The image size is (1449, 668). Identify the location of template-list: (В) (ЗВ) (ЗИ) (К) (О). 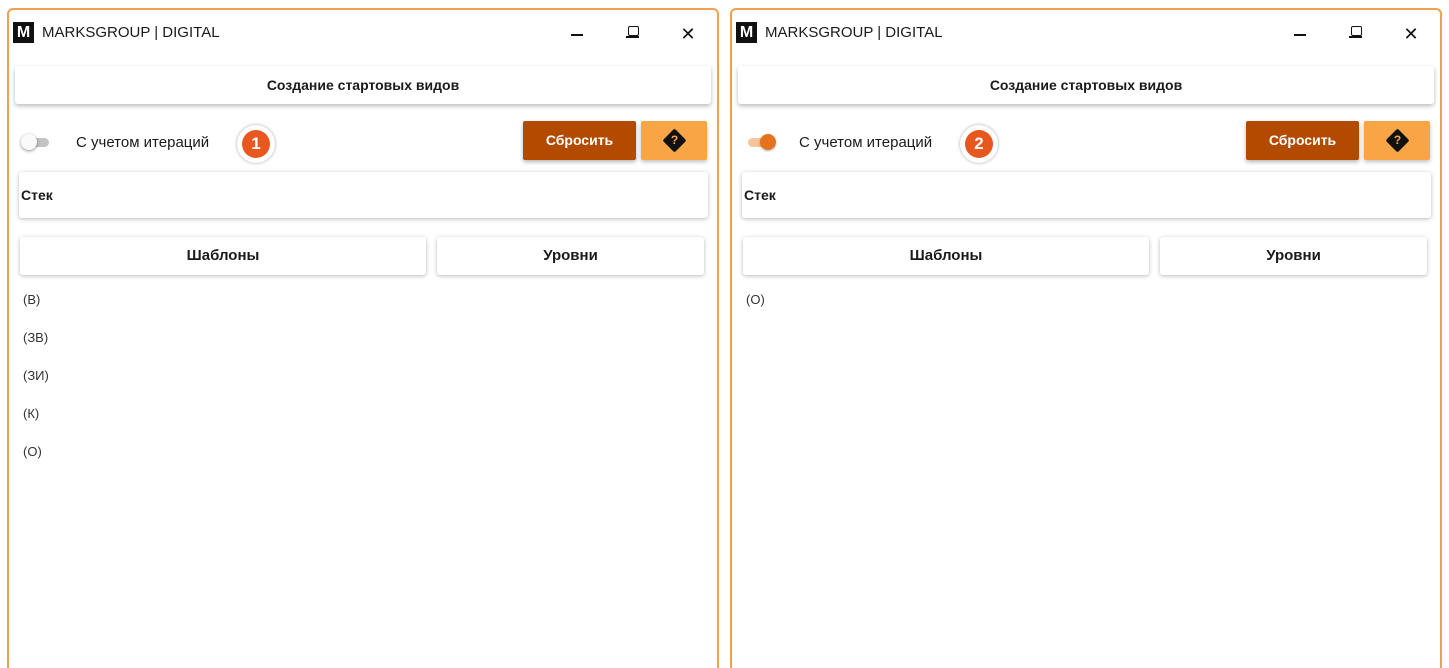
(36, 385).